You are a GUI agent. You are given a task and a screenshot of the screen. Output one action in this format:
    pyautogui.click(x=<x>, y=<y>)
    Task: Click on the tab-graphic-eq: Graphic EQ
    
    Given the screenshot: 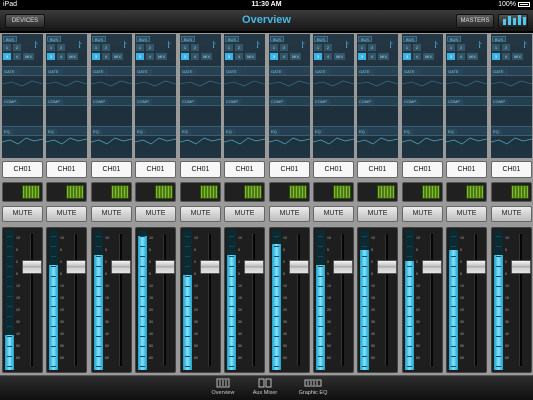 What is the action you would take?
    pyautogui.click(x=313, y=387)
    